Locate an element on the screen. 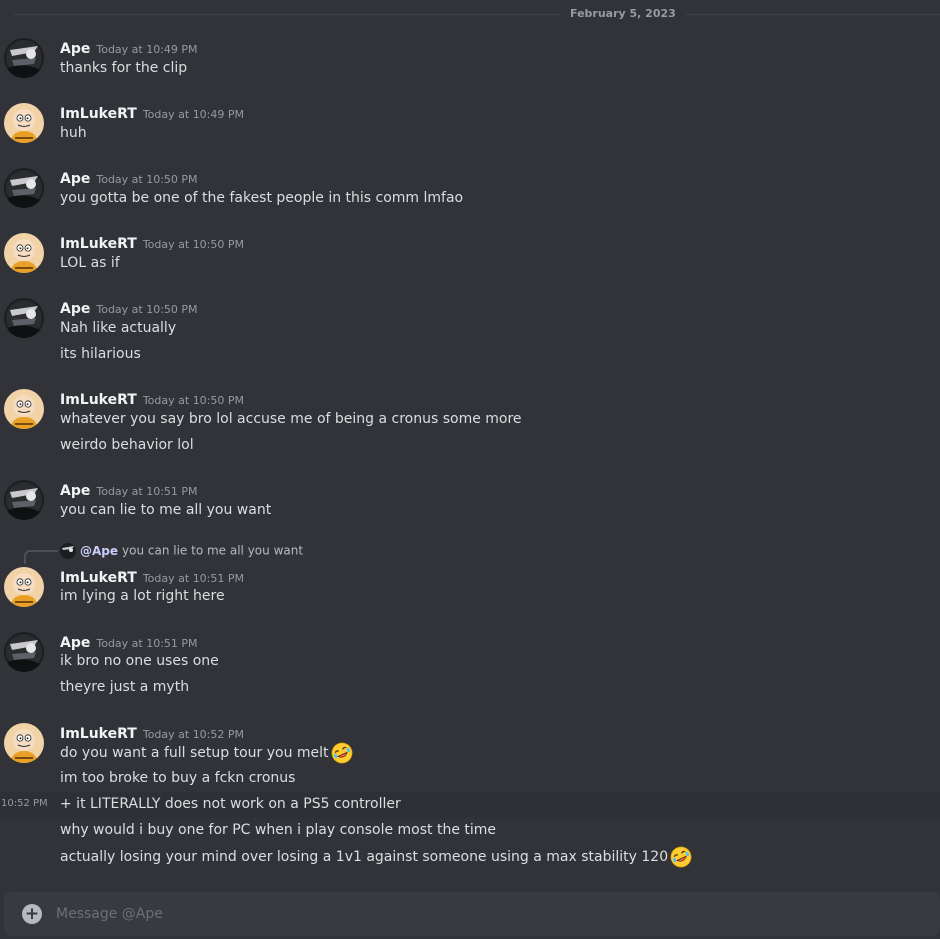 Image resolution: width=940 pixels, height=939 pixels. message-text: you can lie to me all you want is located at coordinates (166, 510).